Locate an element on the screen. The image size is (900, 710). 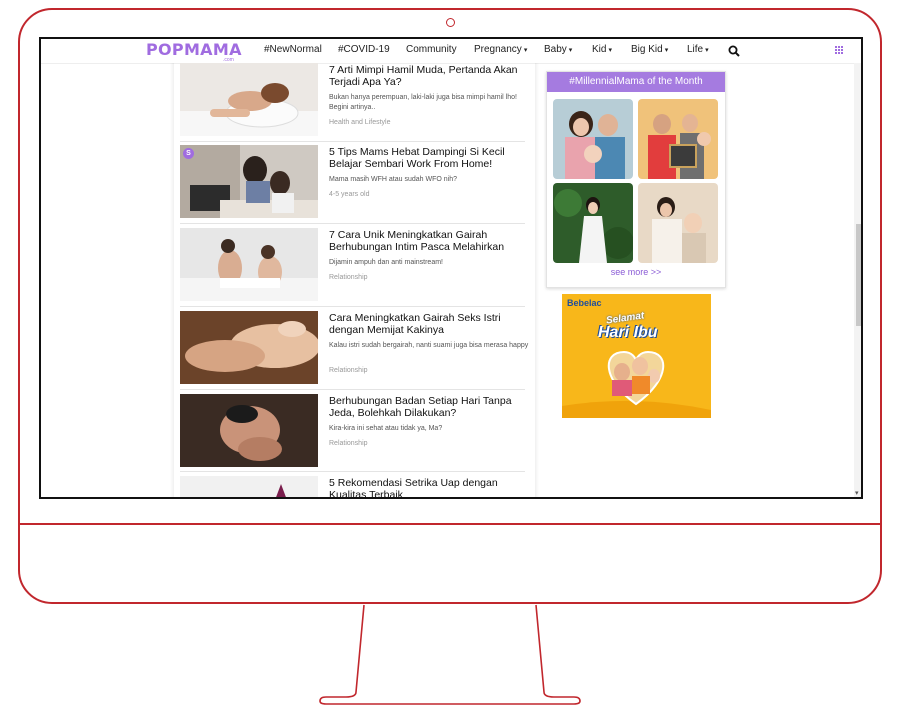
nav-item-baby: Baby ▾ is located at coordinates (558, 49).